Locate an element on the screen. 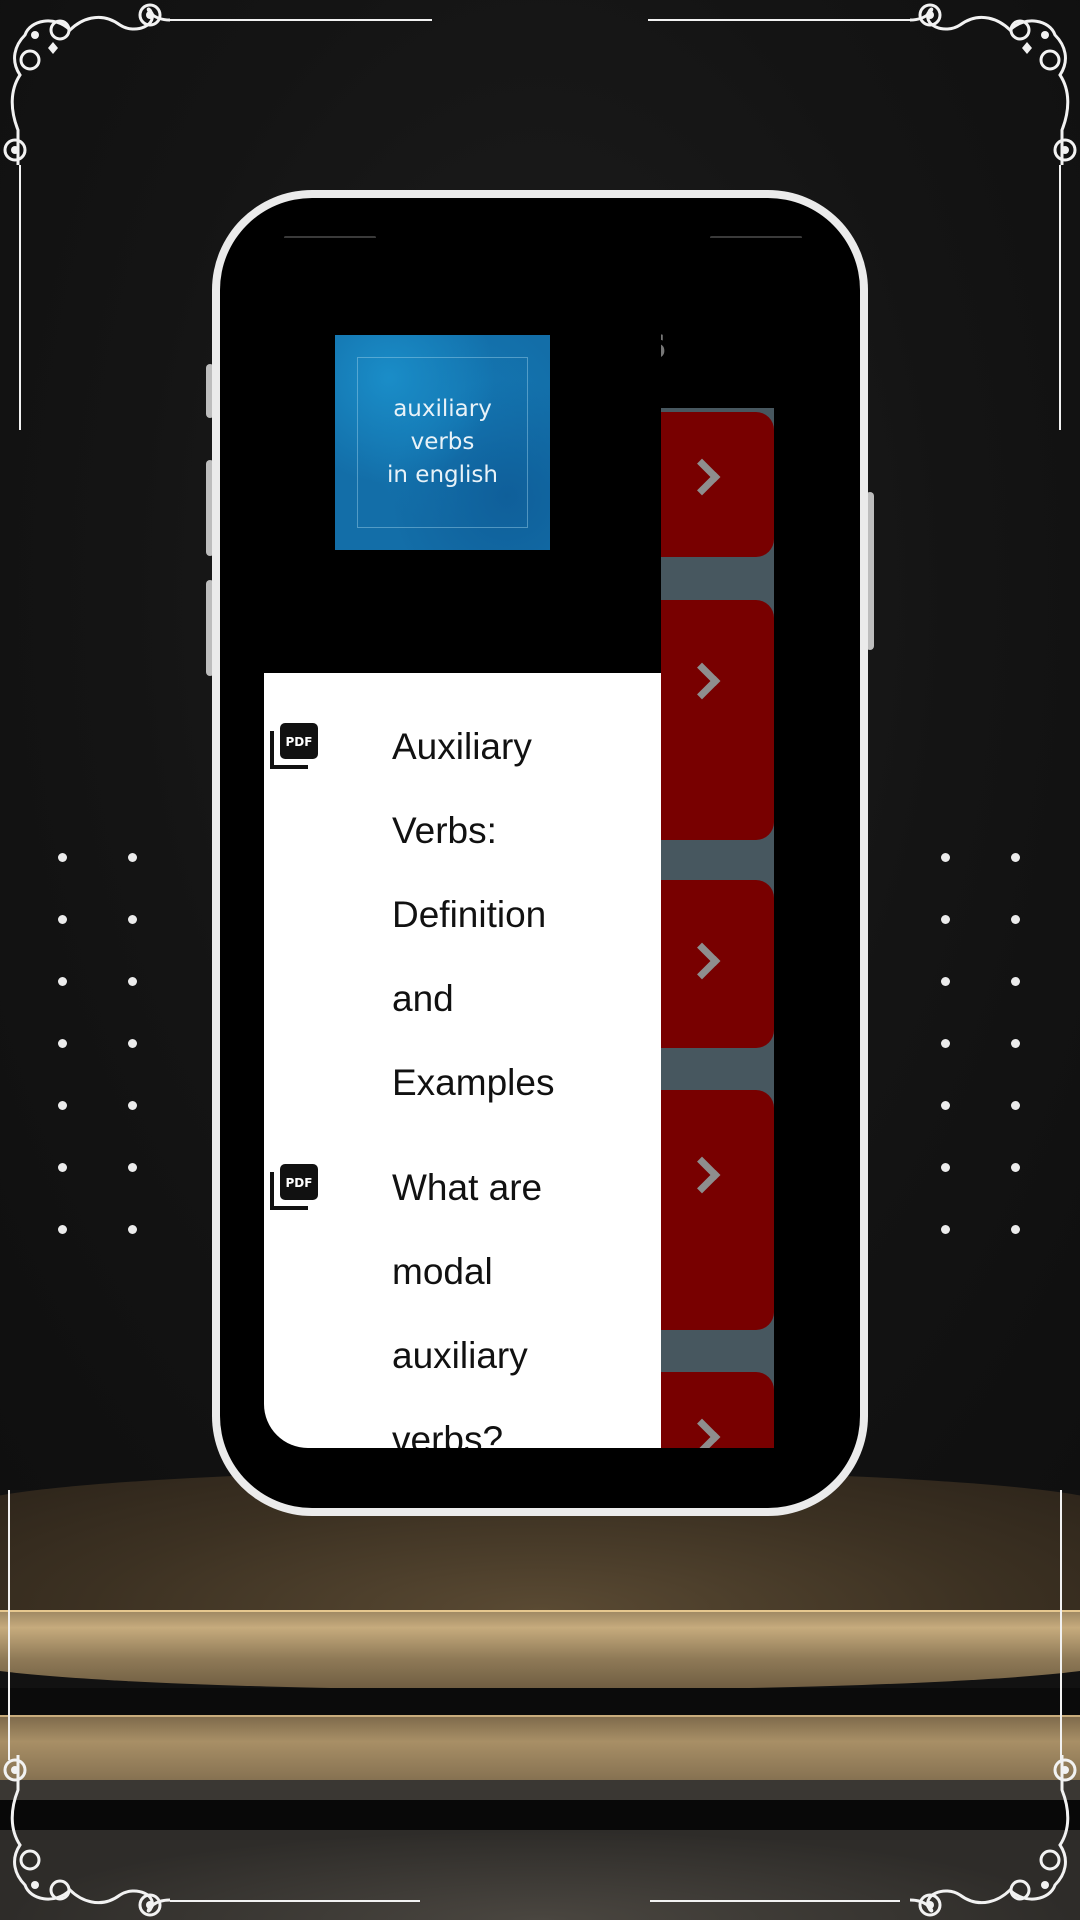 Image resolution: width=1080 pixels, height=1920 pixels. drawer-item-label: Auxiliary Verbs: Definition and Examples is located at coordinates (522, 915).